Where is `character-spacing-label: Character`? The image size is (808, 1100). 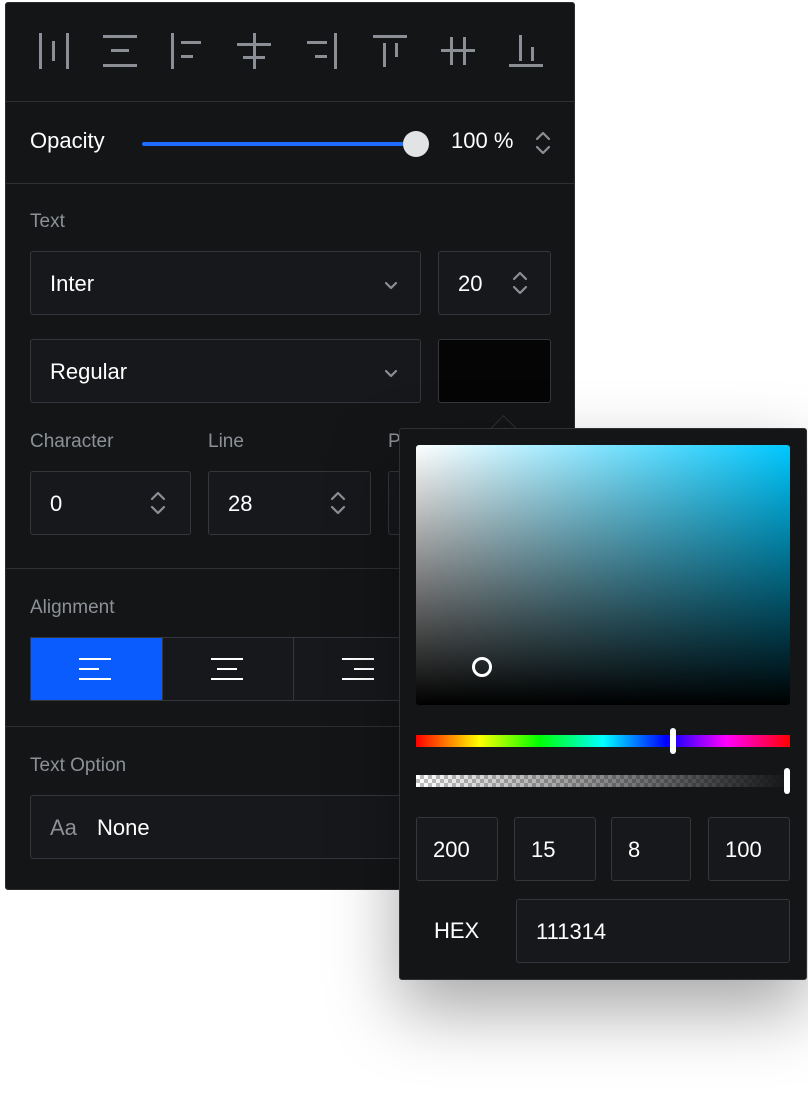 character-spacing-label: Character is located at coordinates (72, 441).